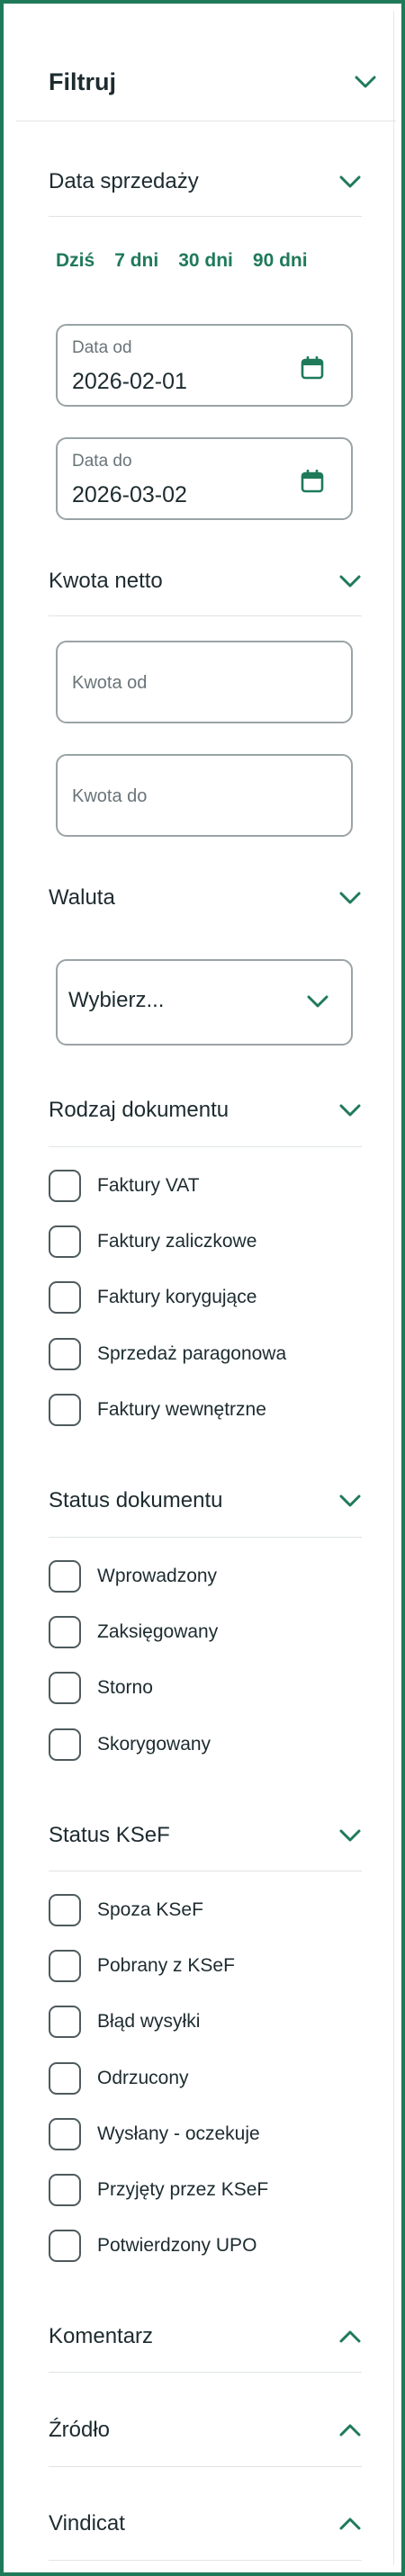  Describe the element at coordinates (204, 682) in the screenshot. I see `amount-from-input: Kwota od` at that location.